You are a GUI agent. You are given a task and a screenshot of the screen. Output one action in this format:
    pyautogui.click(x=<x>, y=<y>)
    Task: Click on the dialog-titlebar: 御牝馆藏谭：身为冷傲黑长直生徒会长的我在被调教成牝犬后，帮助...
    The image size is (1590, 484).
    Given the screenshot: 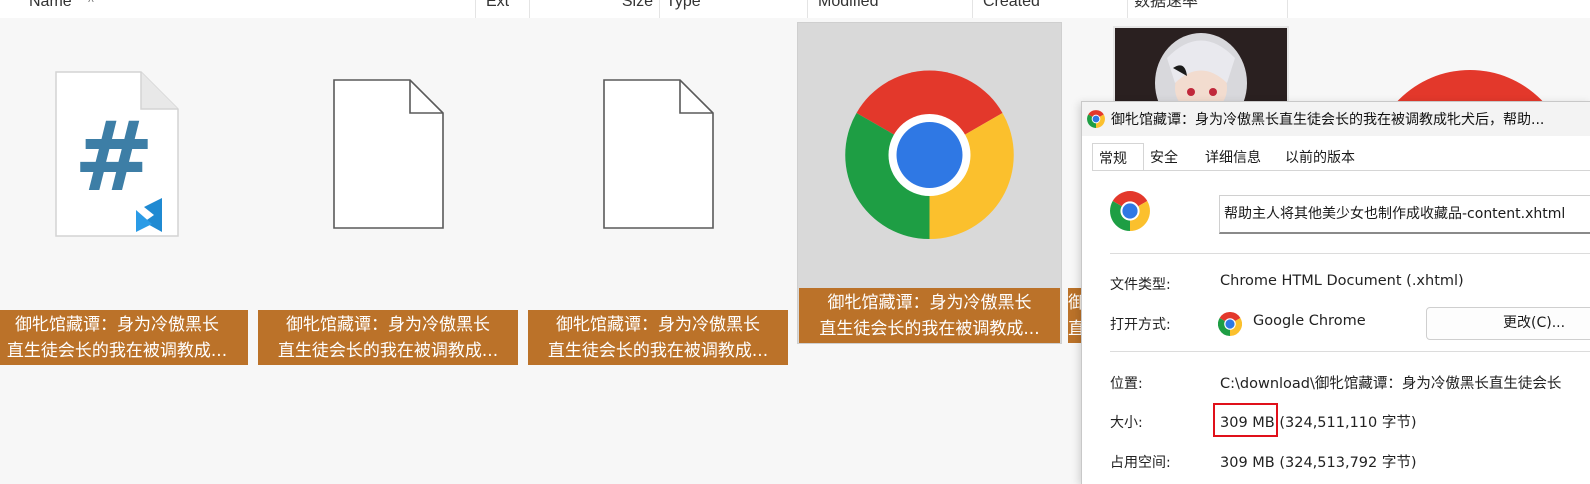 What is the action you would take?
    pyautogui.click(x=1336, y=119)
    